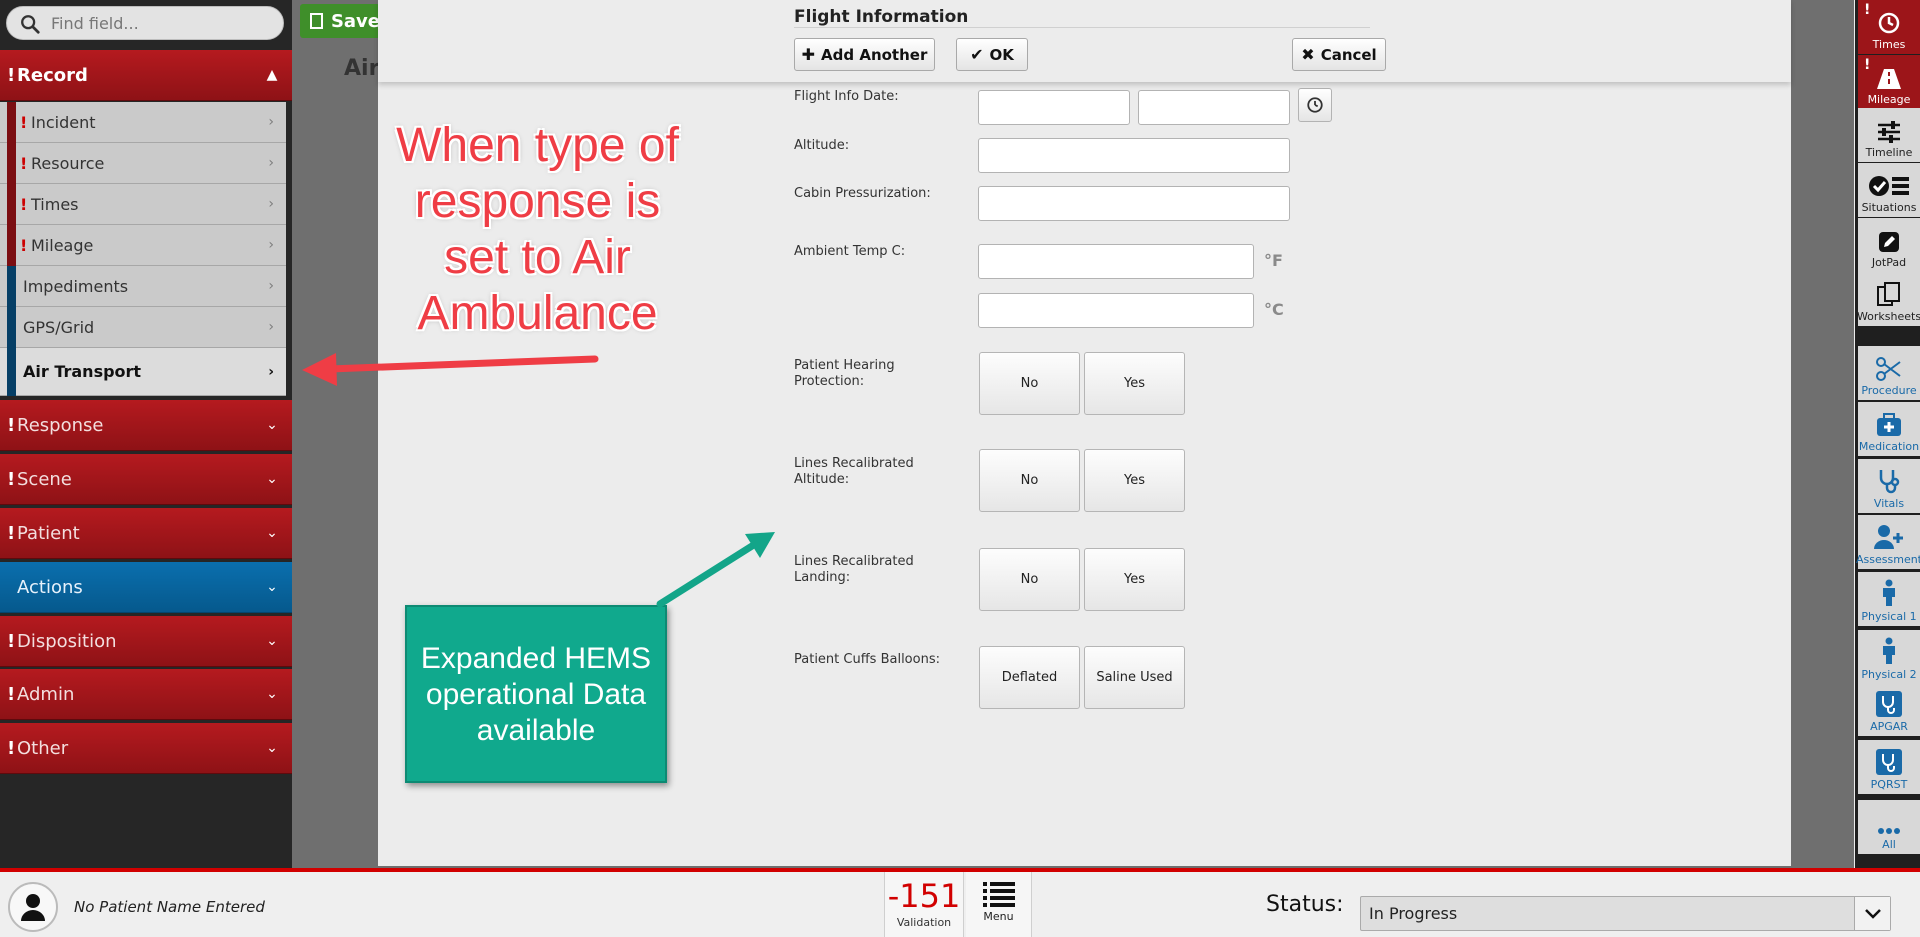 This screenshot has width=1920, height=937. What do you see at coordinates (1029, 480) in the screenshot?
I see `lines-altitude-no-button: No` at bounding box center [1029, 480].